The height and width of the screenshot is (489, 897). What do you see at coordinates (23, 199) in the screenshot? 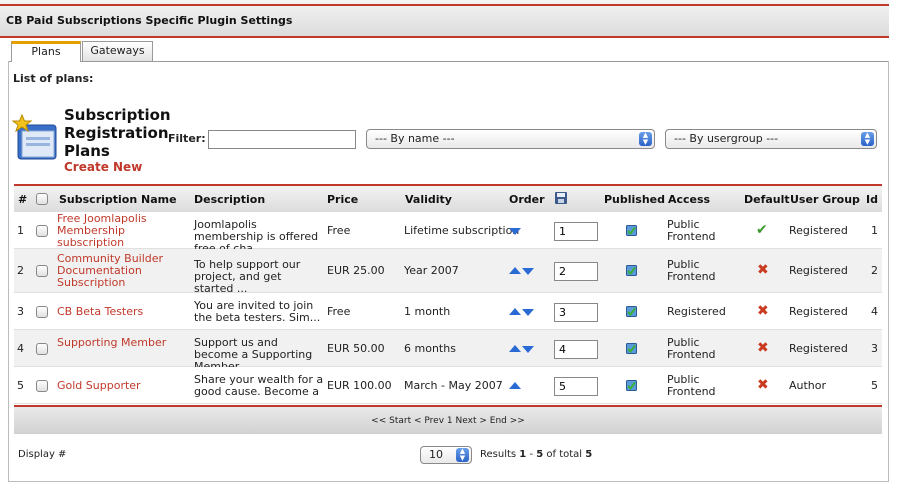
I see `col-num: #` at bounding box center [23, 199].